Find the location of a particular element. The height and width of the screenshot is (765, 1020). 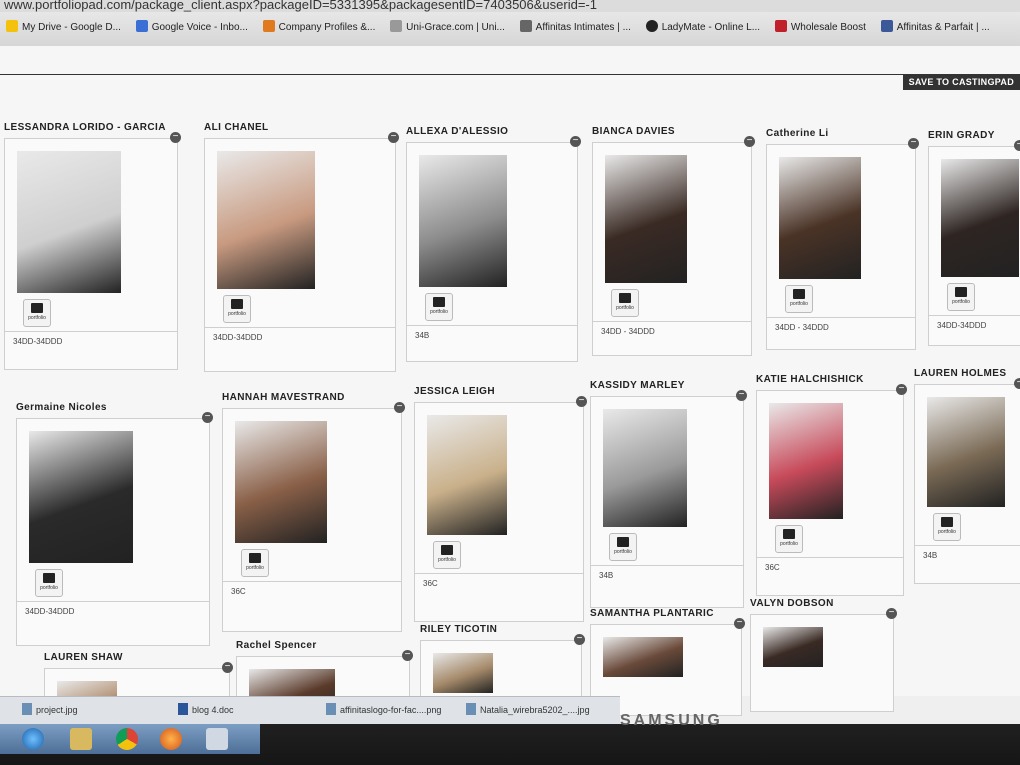

start-button-icon is located at coordinates (33, 739).